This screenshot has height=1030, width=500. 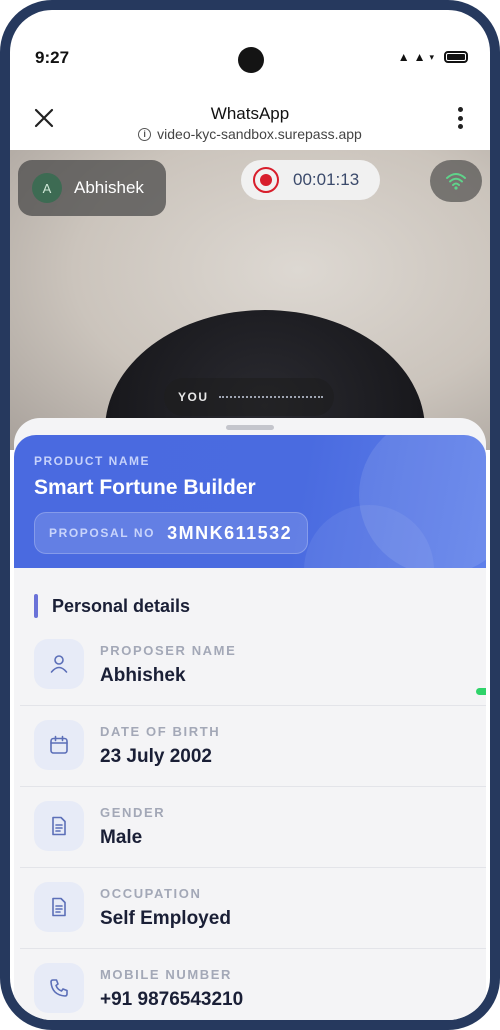 What do you see at coordinates (156, 756) in the screenshot?
I see `detail-value: 23 July 2002` at bounding box center [156, 756].